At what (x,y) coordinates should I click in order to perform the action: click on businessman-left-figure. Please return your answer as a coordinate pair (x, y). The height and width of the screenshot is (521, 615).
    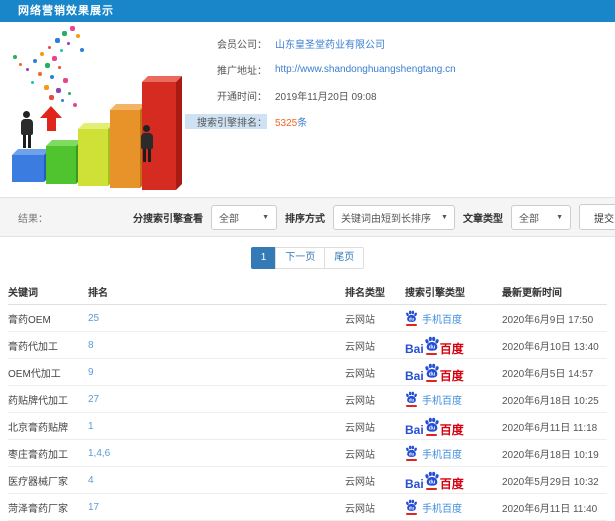
    Looking at the image, I should click on (26, 129).